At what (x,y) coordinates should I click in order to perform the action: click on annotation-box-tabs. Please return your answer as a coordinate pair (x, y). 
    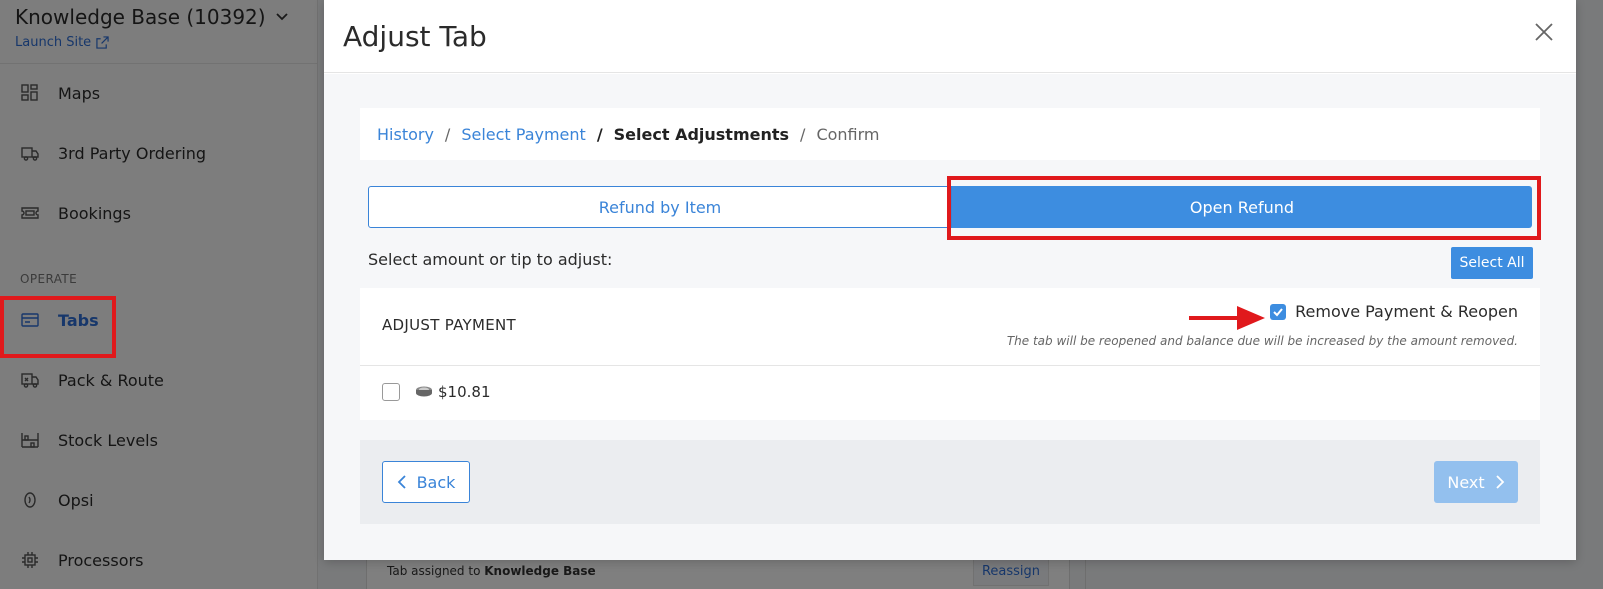
    Looking at the image, I should click on (58, 327).